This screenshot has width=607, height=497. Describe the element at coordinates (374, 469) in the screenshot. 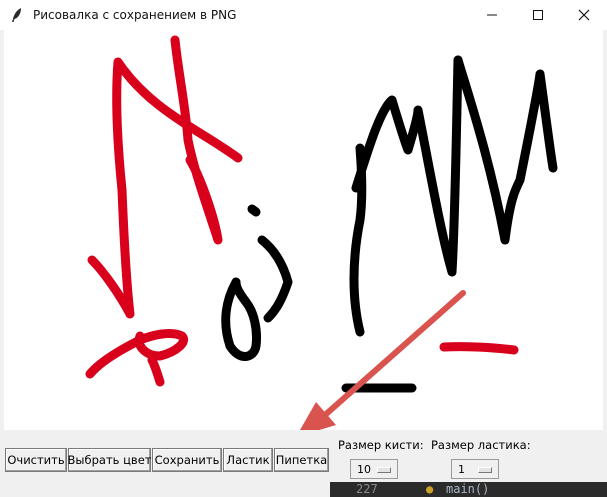

I see `brush-size-select: 10` at that location.